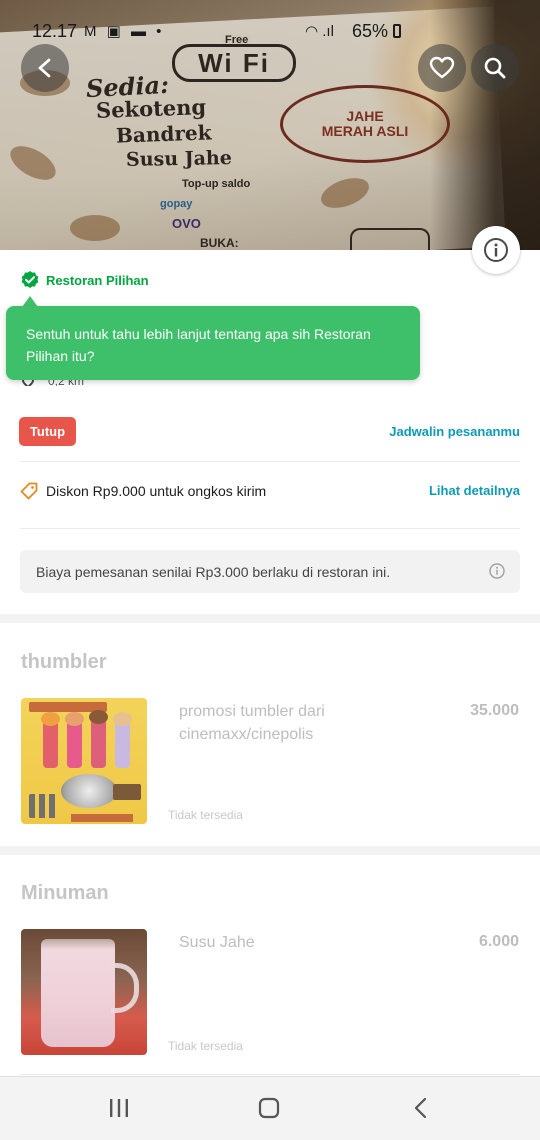  What do you see at coordinates (494, 710) in the screenshot?
I see `menu-item-price: 35.000` at bounding box center [494, 710].